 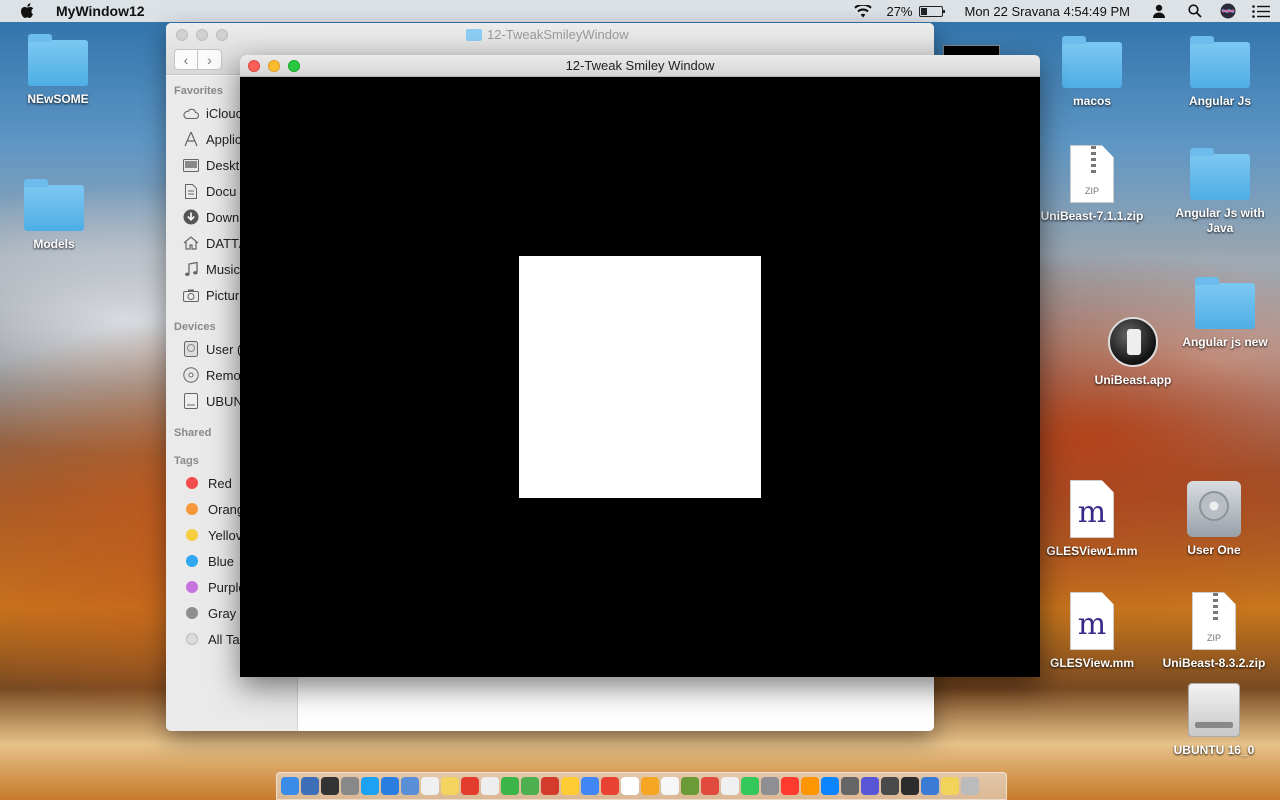 What do you see at coordinates (1220, 192) in the screenshot?
I see `desktop-folder-angular-js-with-java: Angular Js with Java` at bounding box center [1220, 192].